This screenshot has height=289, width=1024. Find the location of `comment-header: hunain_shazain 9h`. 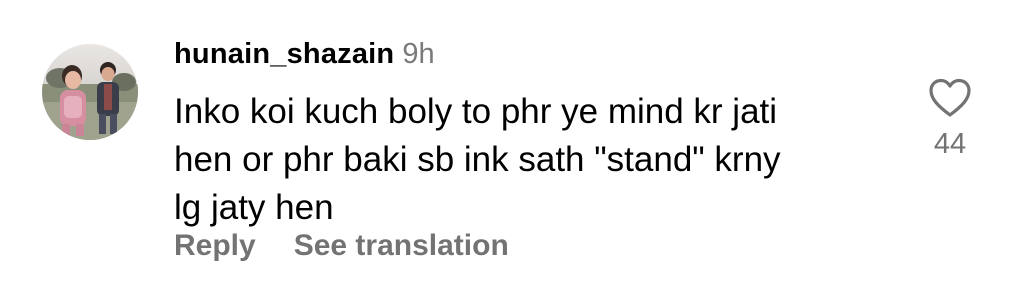

comment-header: hunain_shazain 9h is located at coordinates (304, 56).